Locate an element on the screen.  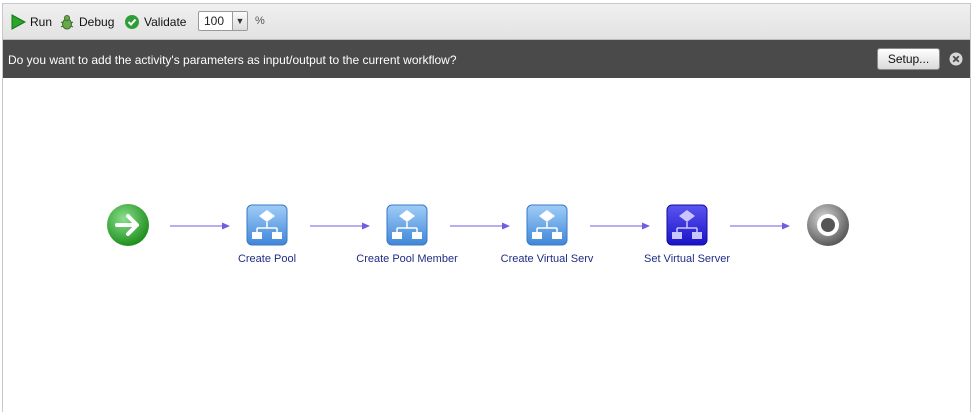
activity-label: Set Virtual Server is located at coordinates (687, 259).